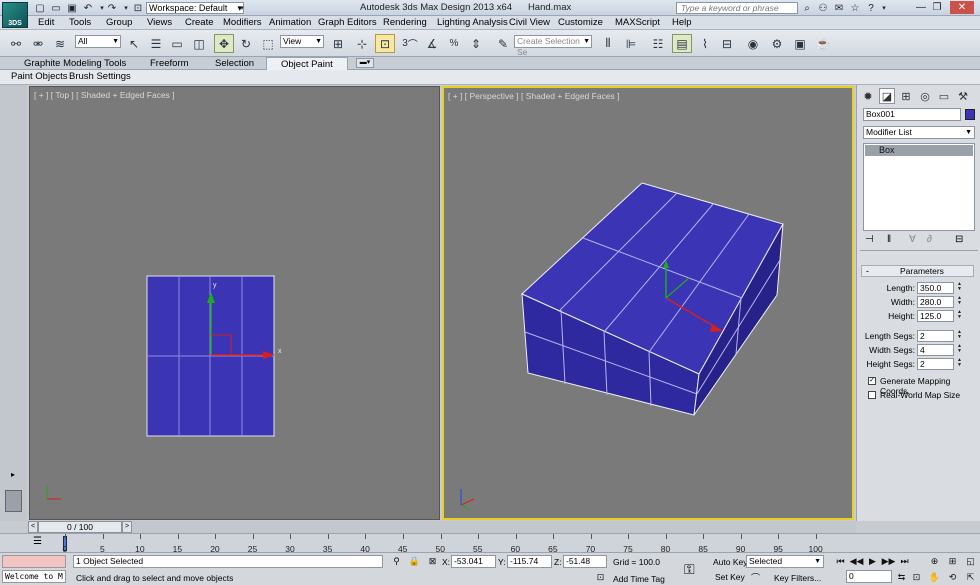  Describe the element at coordinates (868, 96) in the screenshot. I see `create-tab-icon: ✹` at that location.